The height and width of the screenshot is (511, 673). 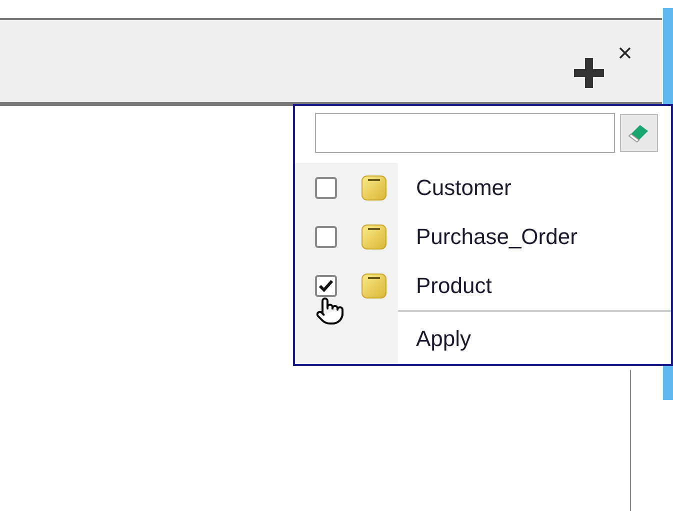 I want to click on checkmark-icon, so click(x=326, y=285).